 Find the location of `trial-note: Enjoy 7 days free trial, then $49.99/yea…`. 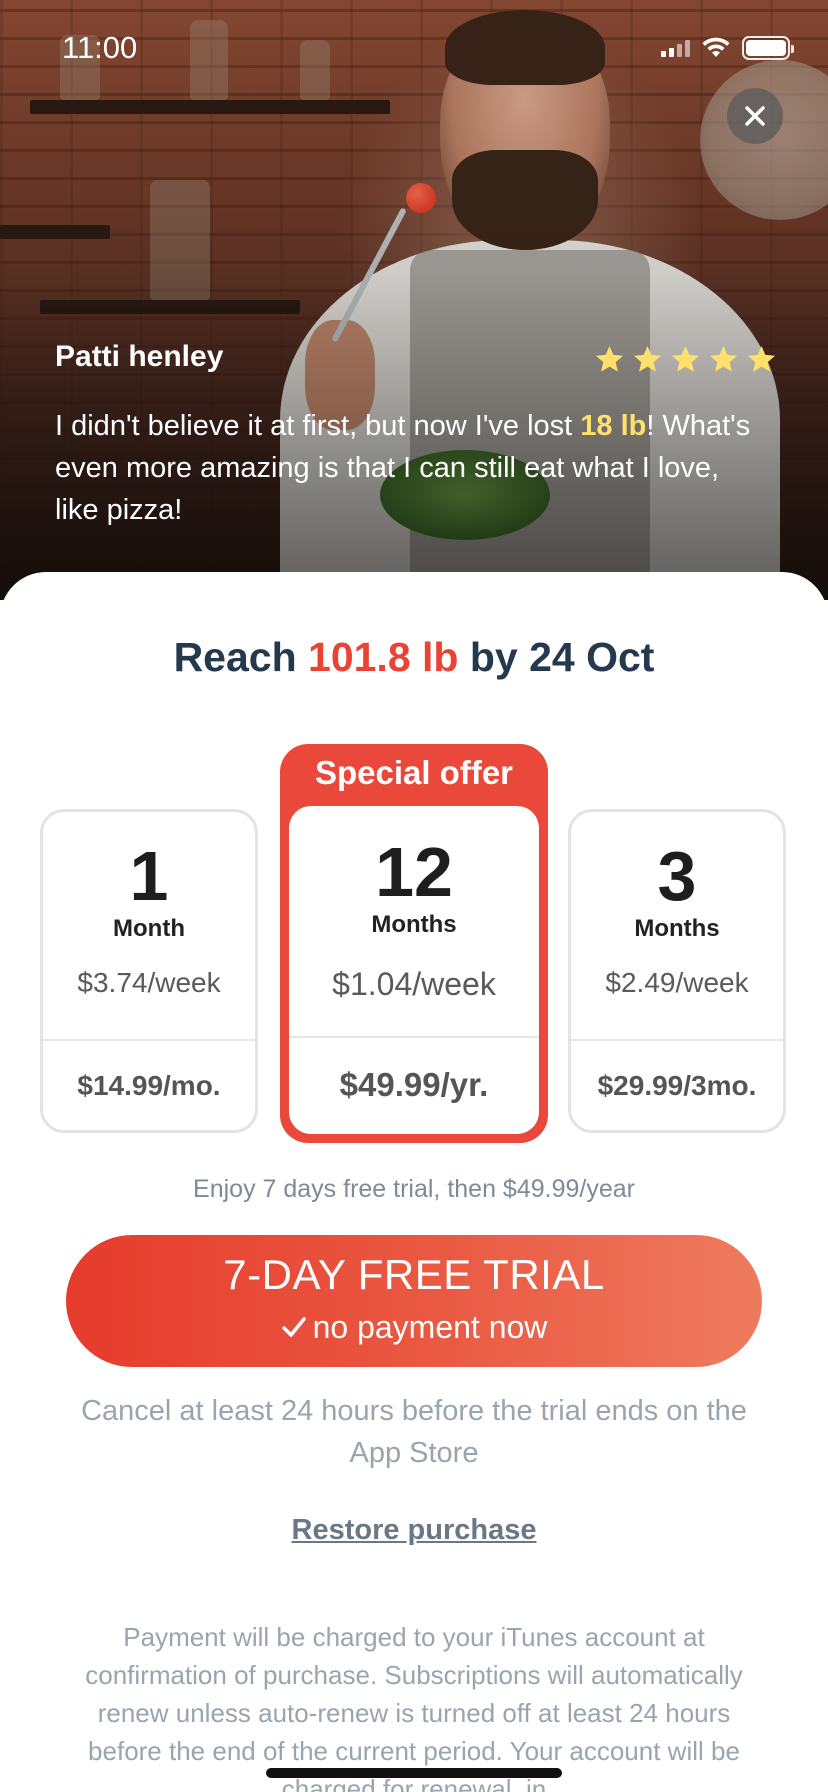

trial-note: Enjoy 7 days free trial, then $49.99/yea… is located at coordinates (414, 1189).